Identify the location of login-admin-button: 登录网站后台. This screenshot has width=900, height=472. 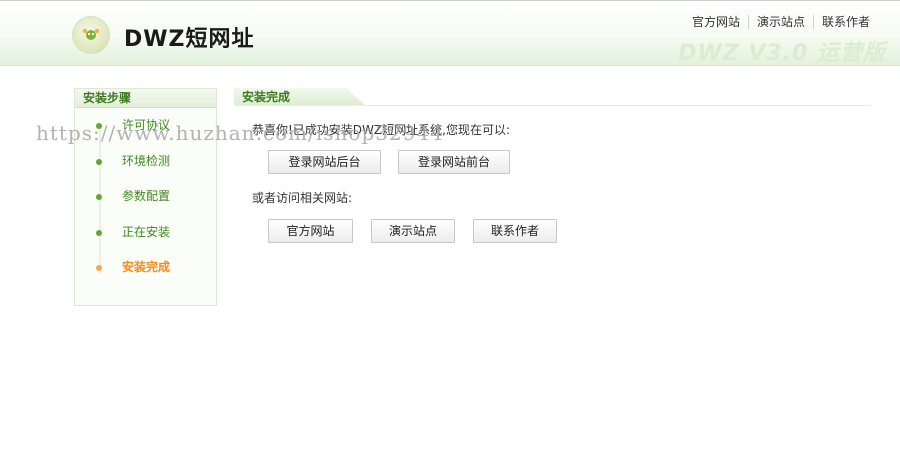
(324, 162).